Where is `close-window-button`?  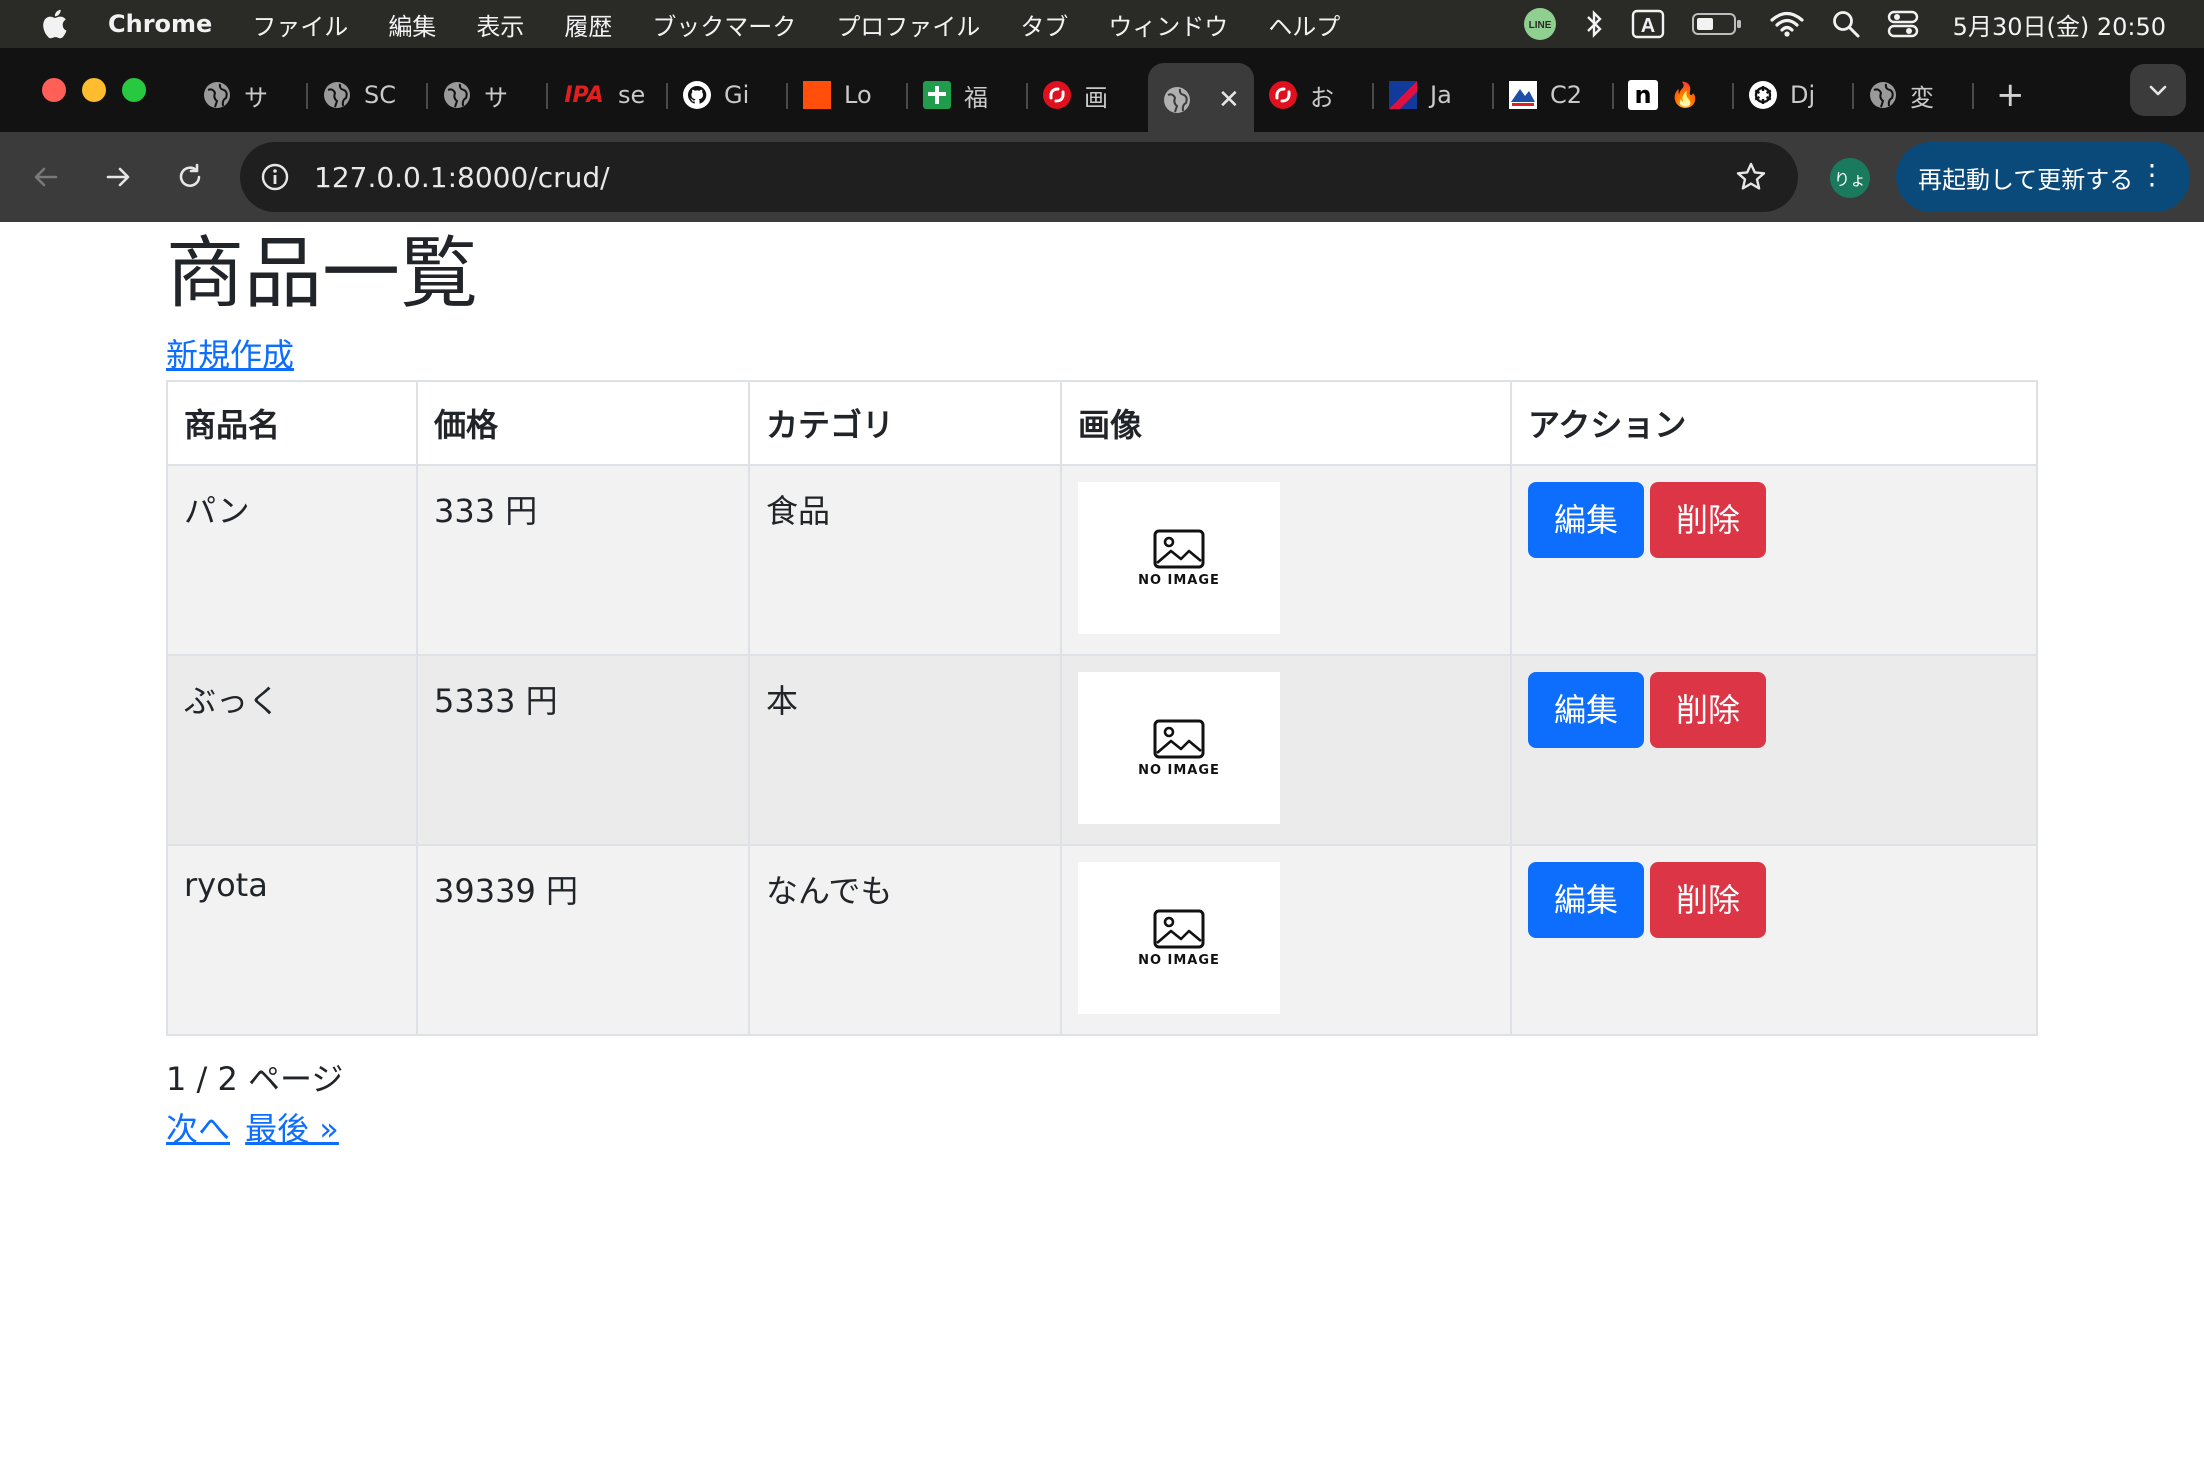 close-window-button is located at coordinates (54, 90).